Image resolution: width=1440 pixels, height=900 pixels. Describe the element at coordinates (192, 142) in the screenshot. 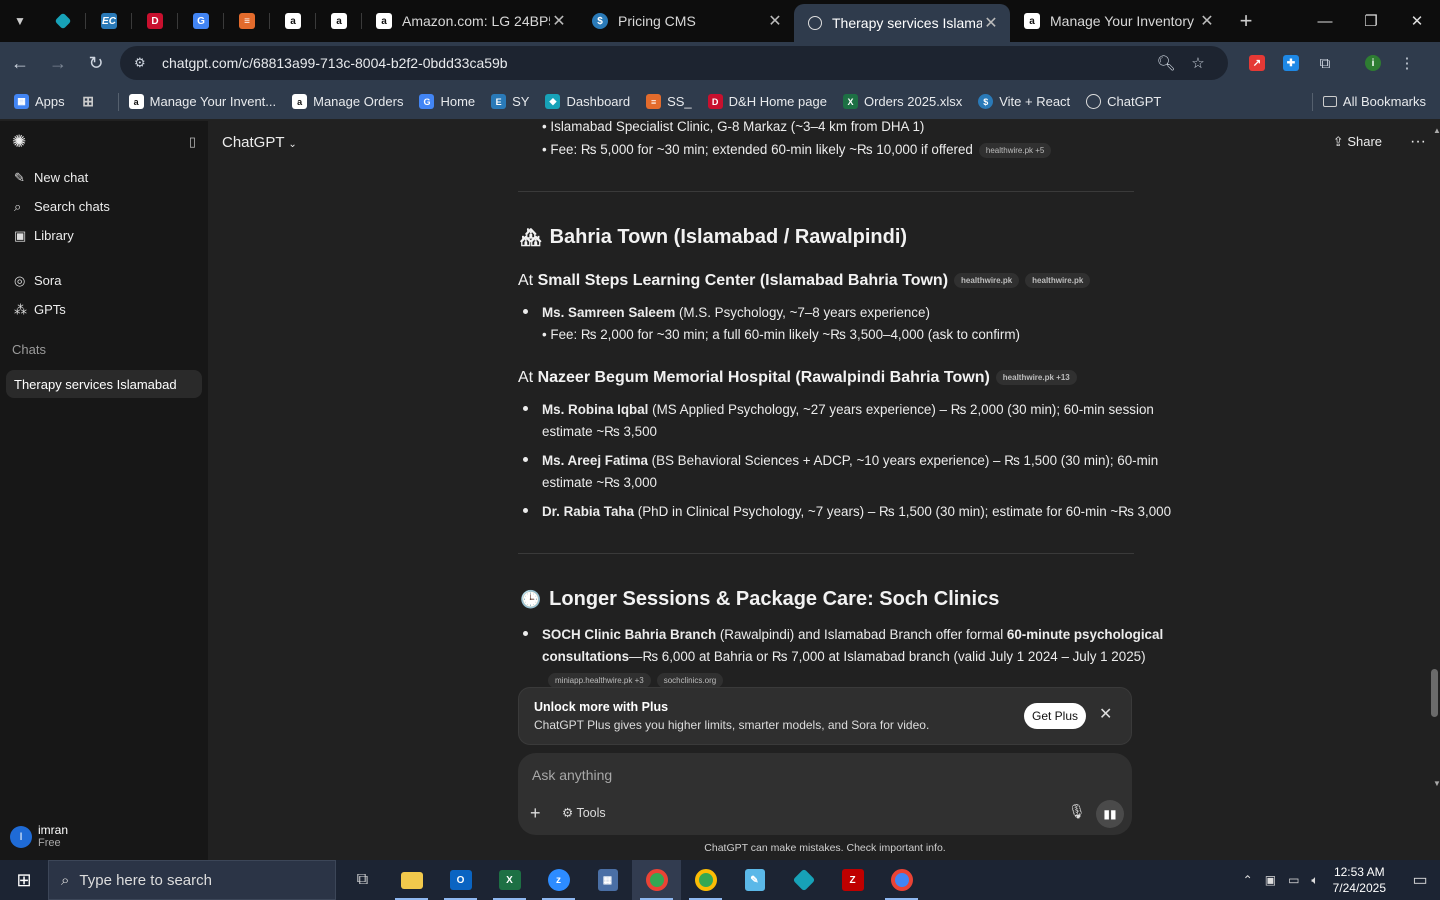

I see `sidebar-toggle-icon: ▯` at that location.